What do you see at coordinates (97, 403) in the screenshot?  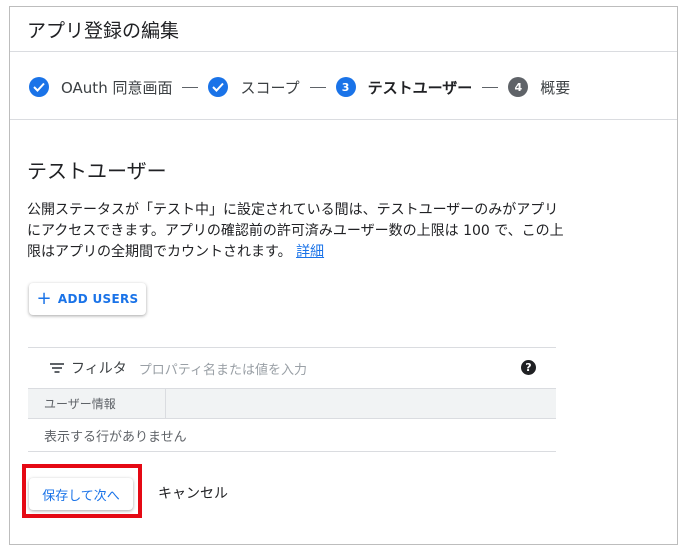 I see `column-header-user-info: ユーザー情報` at bounding box center [97, 403].